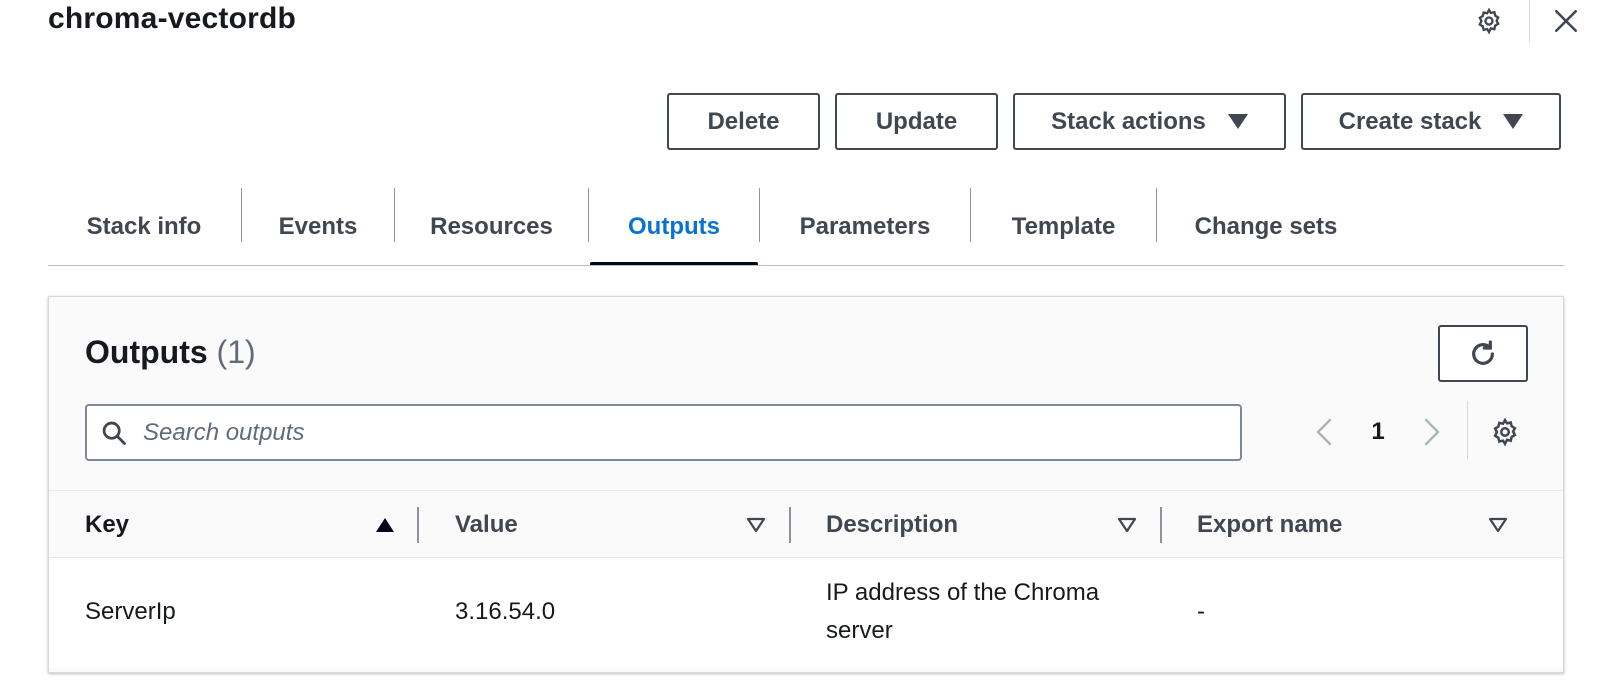  I want to click on delete-button: Delete, so click(743, 121).